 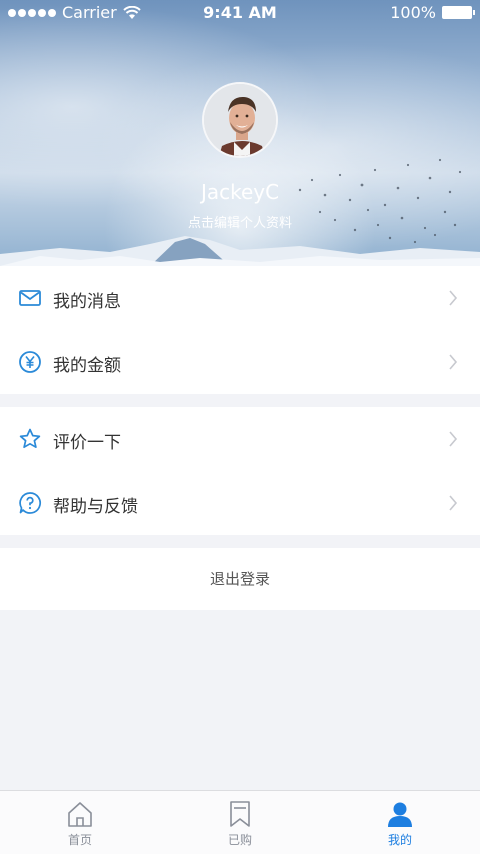 I want to click on menu-group-account: 我的消息 我的金额, so click(x=240, y=330).